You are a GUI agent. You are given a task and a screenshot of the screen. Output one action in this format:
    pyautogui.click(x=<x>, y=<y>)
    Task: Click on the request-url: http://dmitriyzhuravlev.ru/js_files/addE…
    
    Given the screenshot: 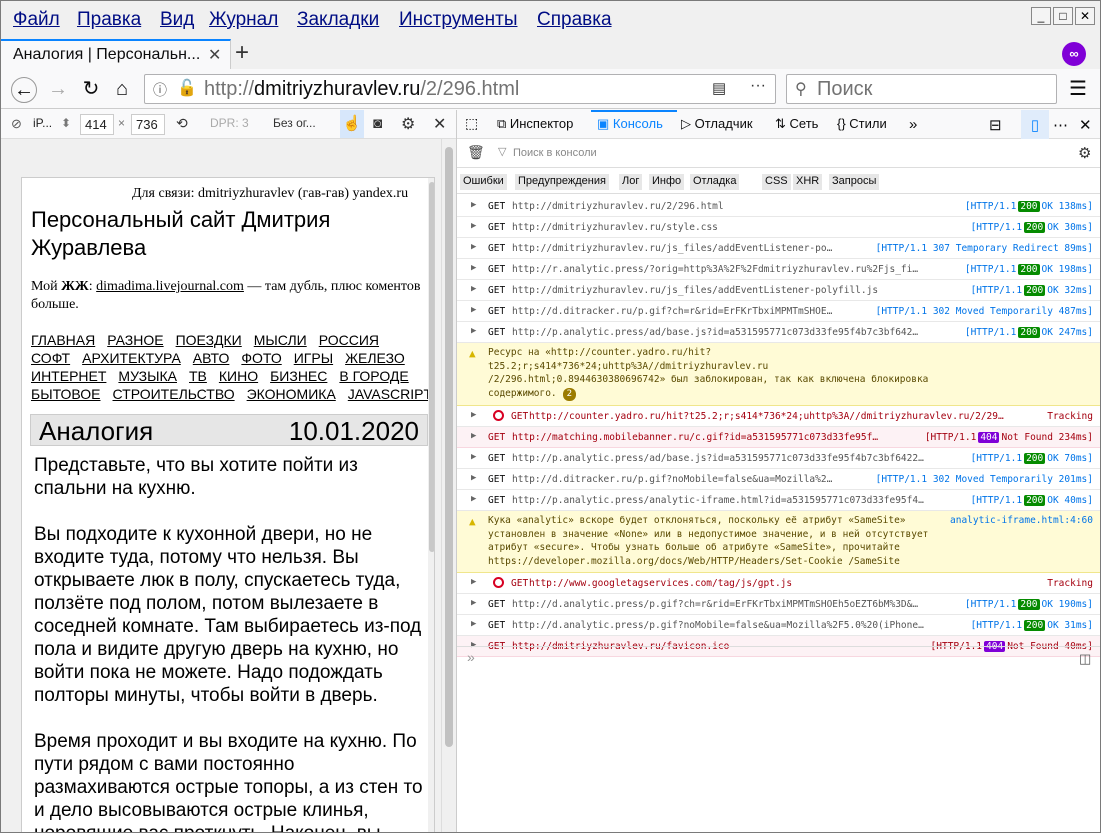 What is the action you would take?
    pyautogui.click(x=695, y=290)
    